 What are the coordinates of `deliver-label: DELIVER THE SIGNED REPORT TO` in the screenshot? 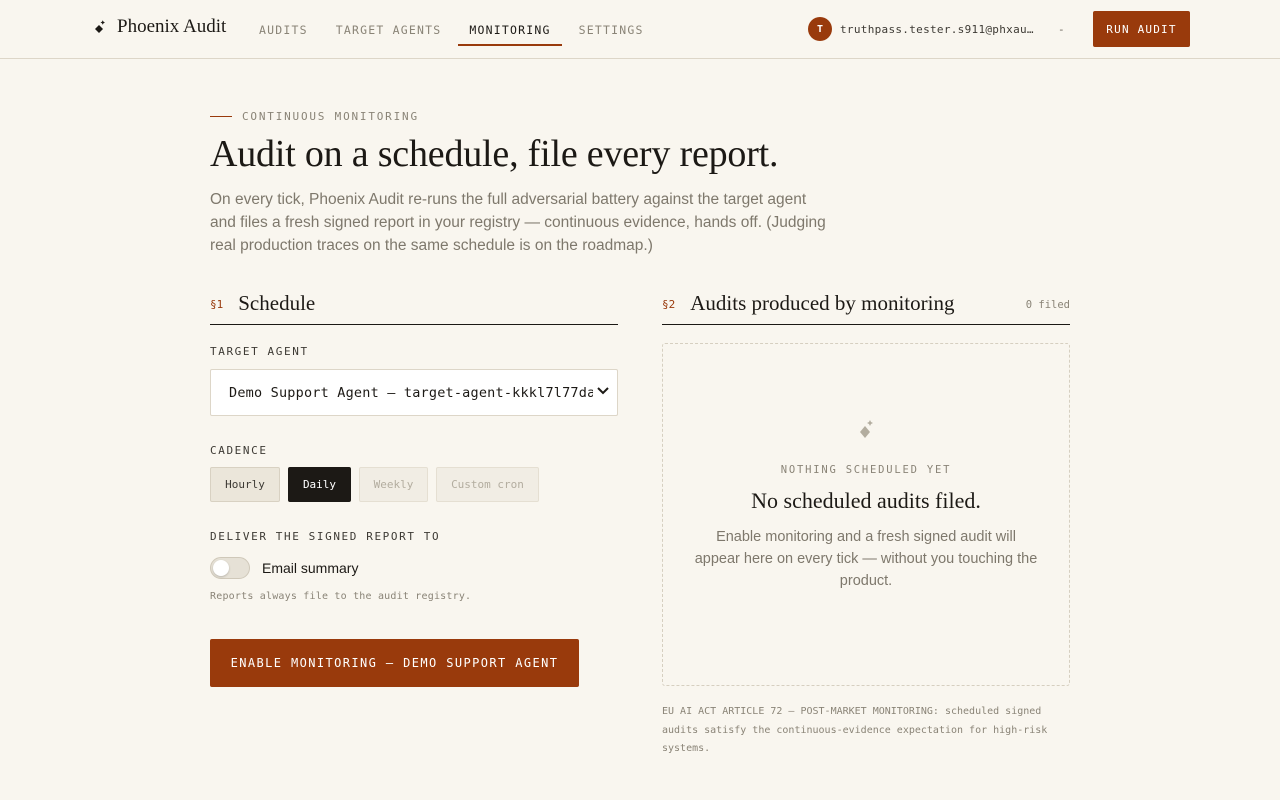 It's located at (325, 536).